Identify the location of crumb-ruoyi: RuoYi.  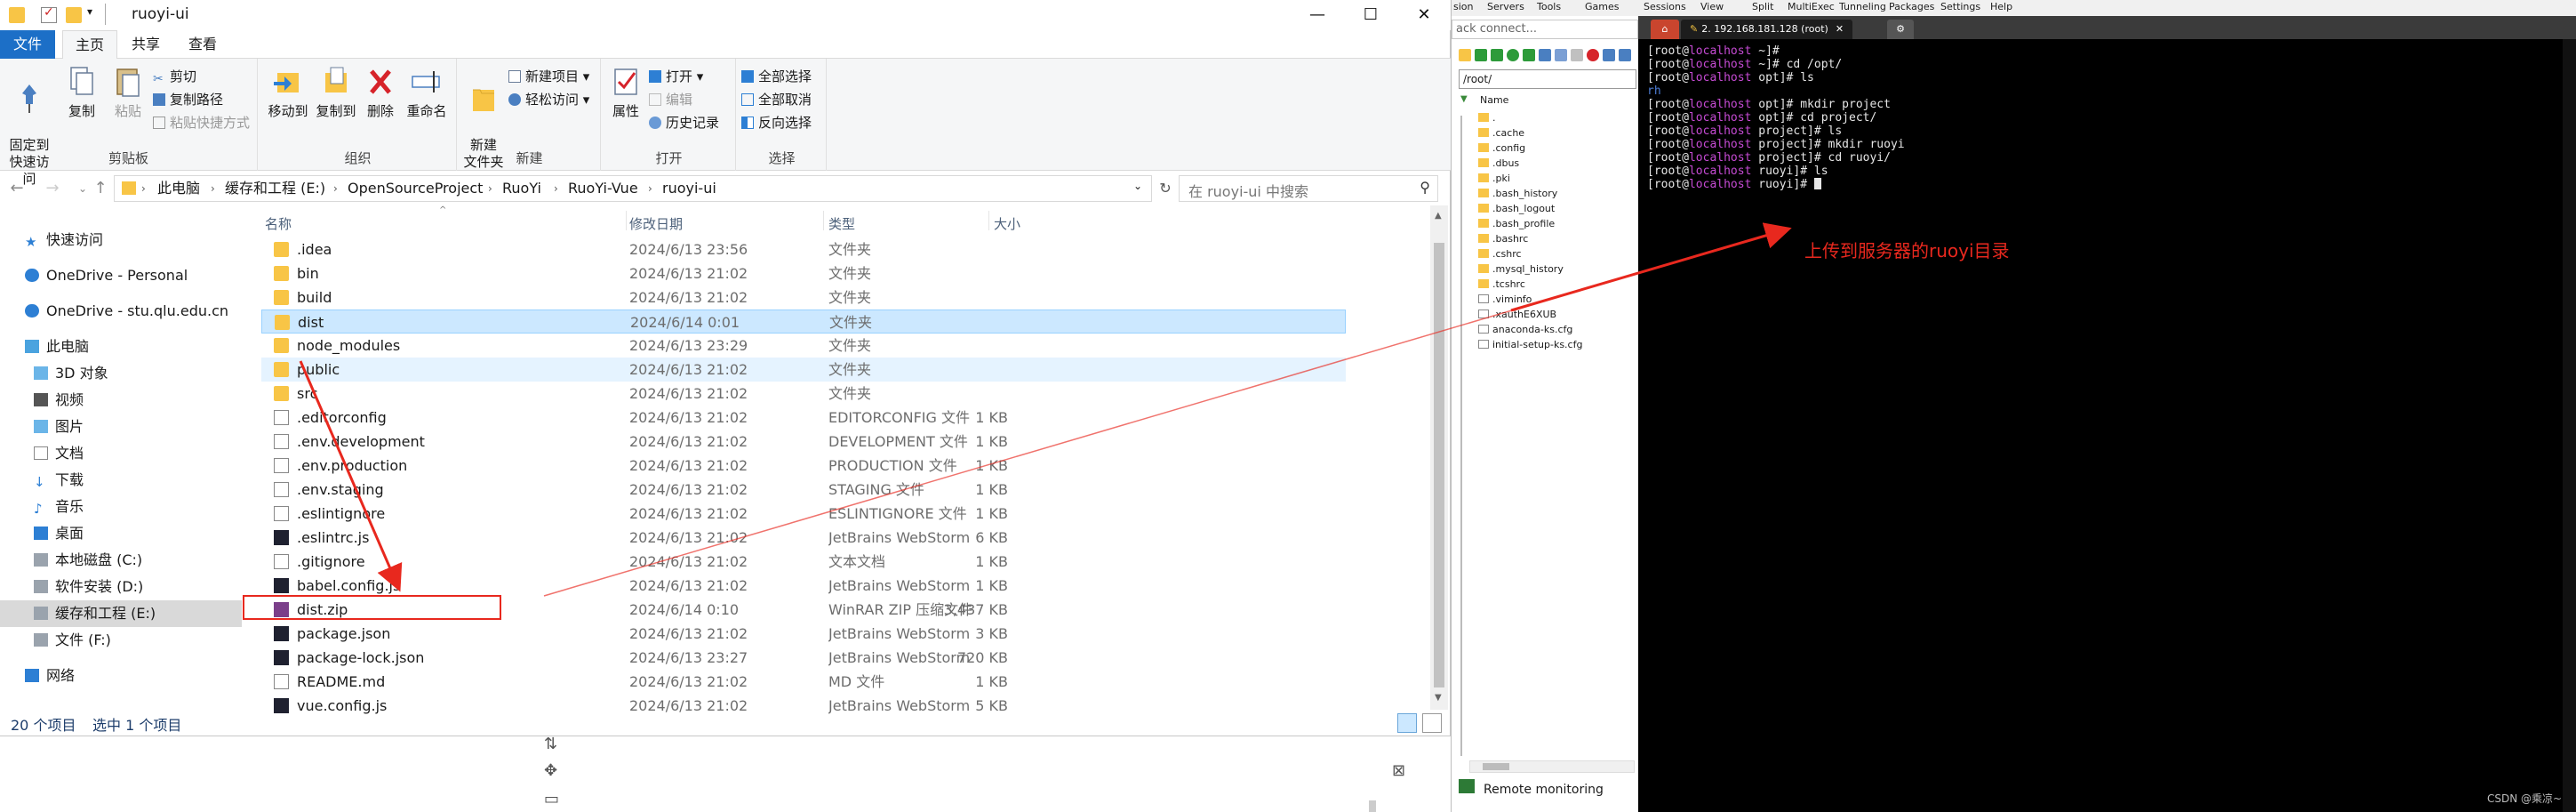
(521, 188).